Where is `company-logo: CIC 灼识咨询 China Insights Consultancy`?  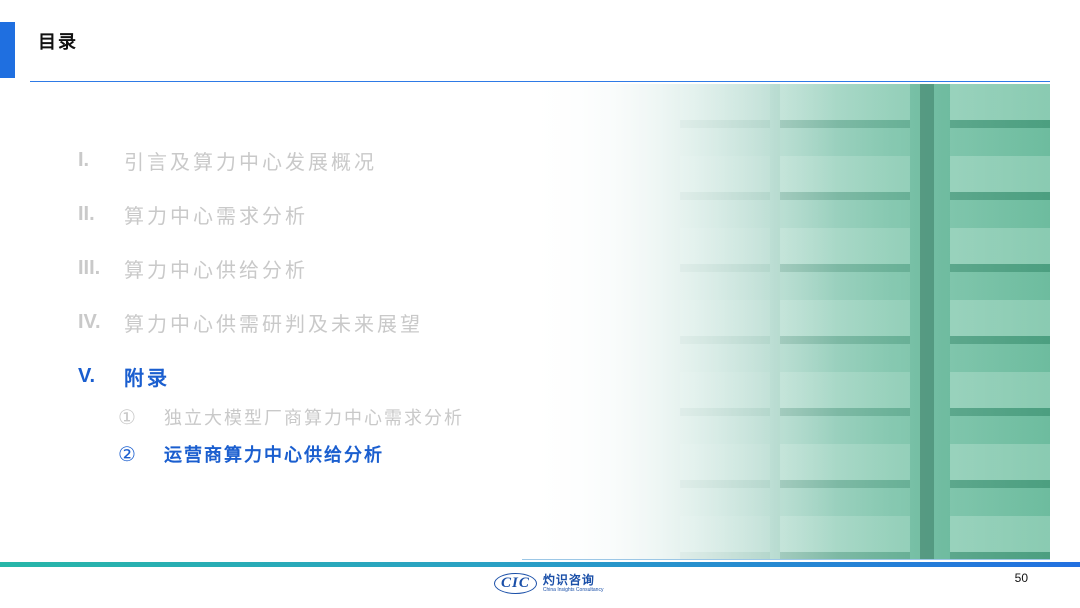 company-logo: CIC 灼识咨询 China Insights Consultancy is located at coordinates (548, 583).